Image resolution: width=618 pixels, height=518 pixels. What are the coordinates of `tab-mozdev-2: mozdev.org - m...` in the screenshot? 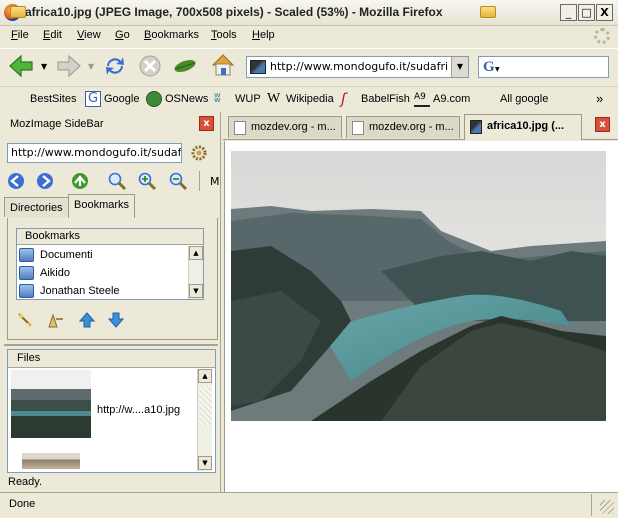 It's located at (403, 127).